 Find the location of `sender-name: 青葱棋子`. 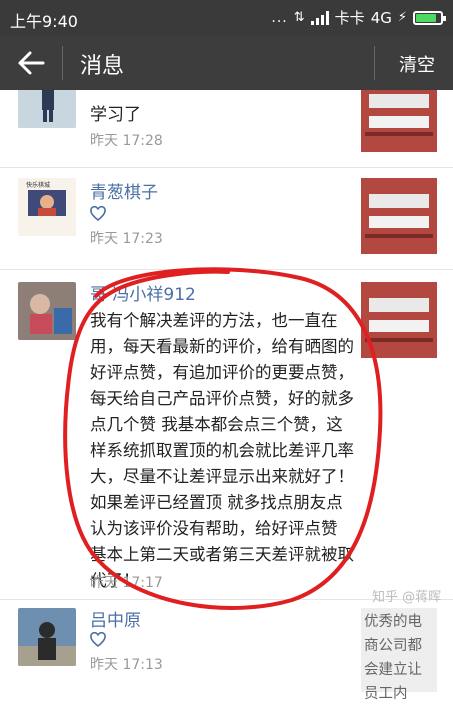

sender-name: 青葱棋子 is located at coordinates (124, 190).